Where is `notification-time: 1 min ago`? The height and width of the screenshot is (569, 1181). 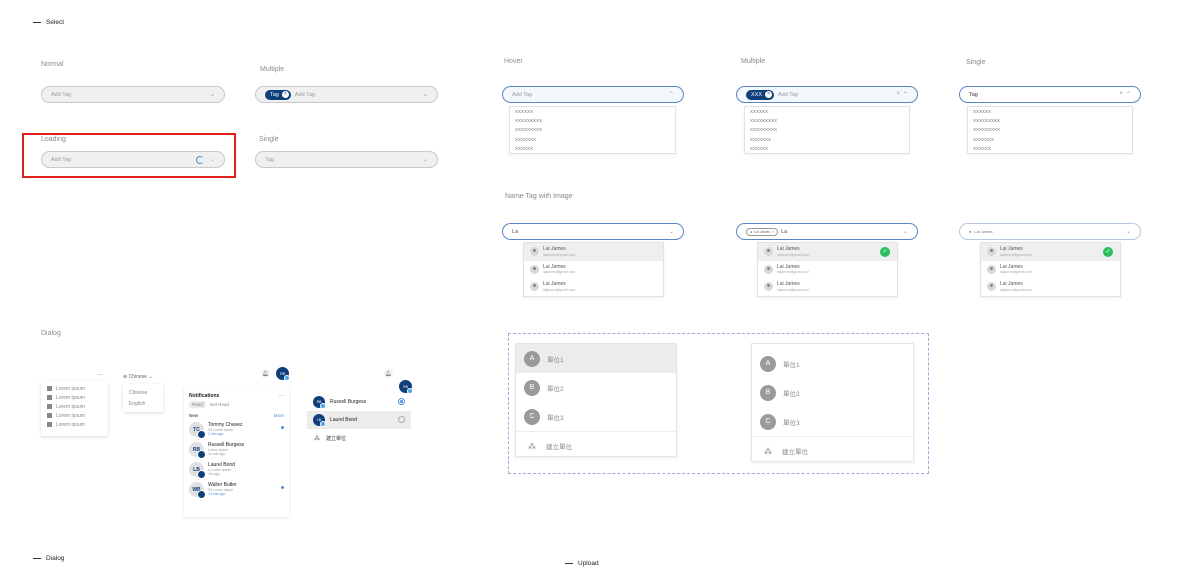
notification-time: 1 min ago is located at coordinates (216, 434).